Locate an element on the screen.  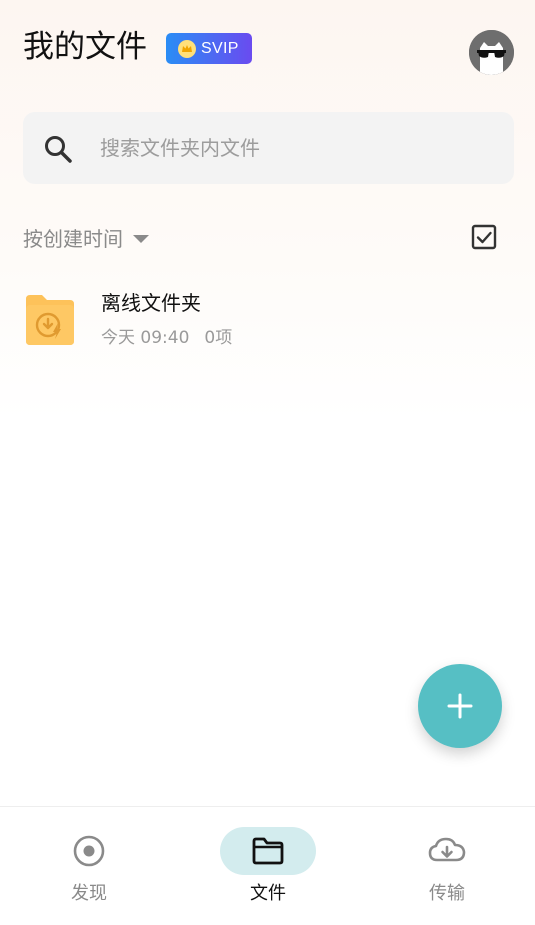
search-input is located at coordinates (290, 148).